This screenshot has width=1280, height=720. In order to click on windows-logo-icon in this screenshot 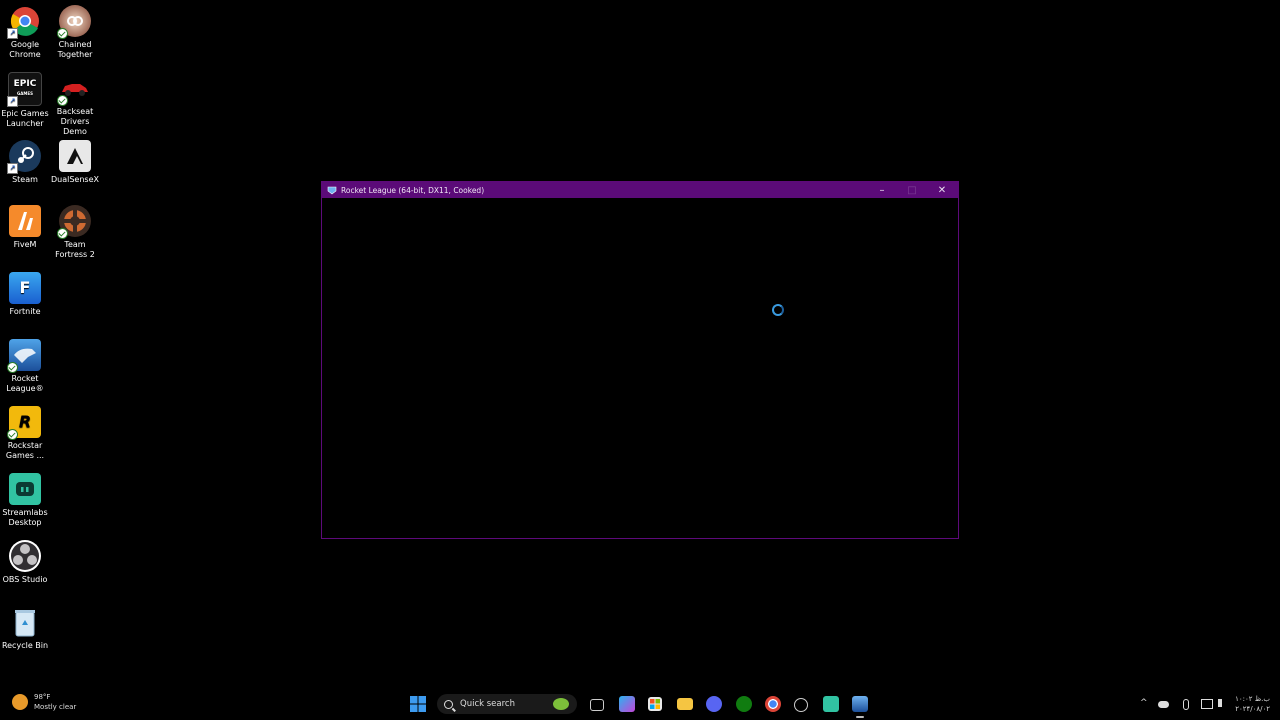, I will do `click(418, 704)`.